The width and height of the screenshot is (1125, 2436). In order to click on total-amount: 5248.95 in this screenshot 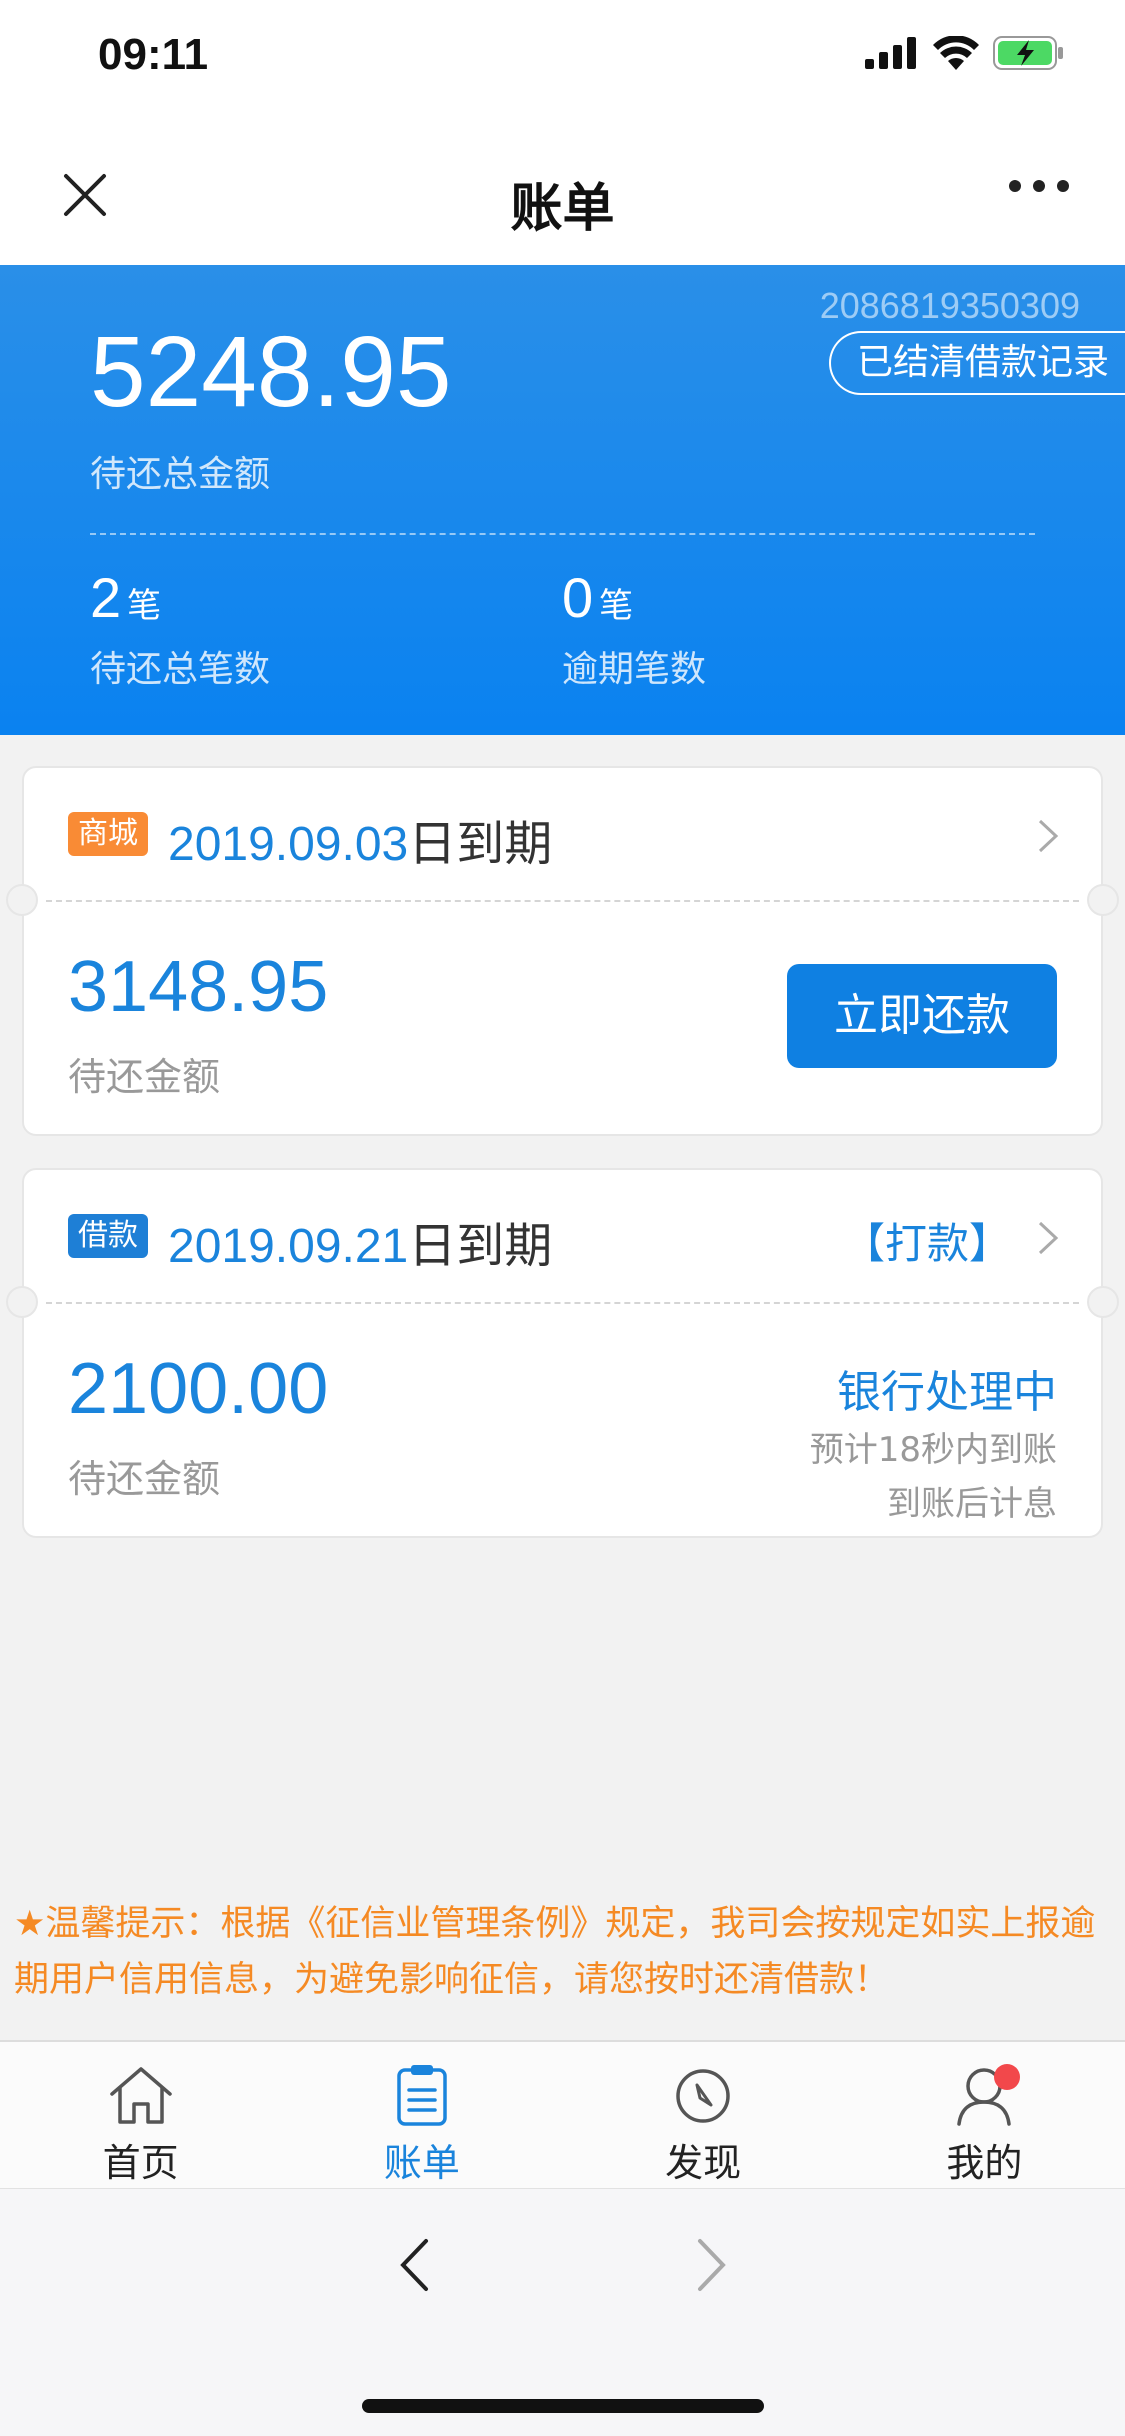, I will do `click(271, 372)`.